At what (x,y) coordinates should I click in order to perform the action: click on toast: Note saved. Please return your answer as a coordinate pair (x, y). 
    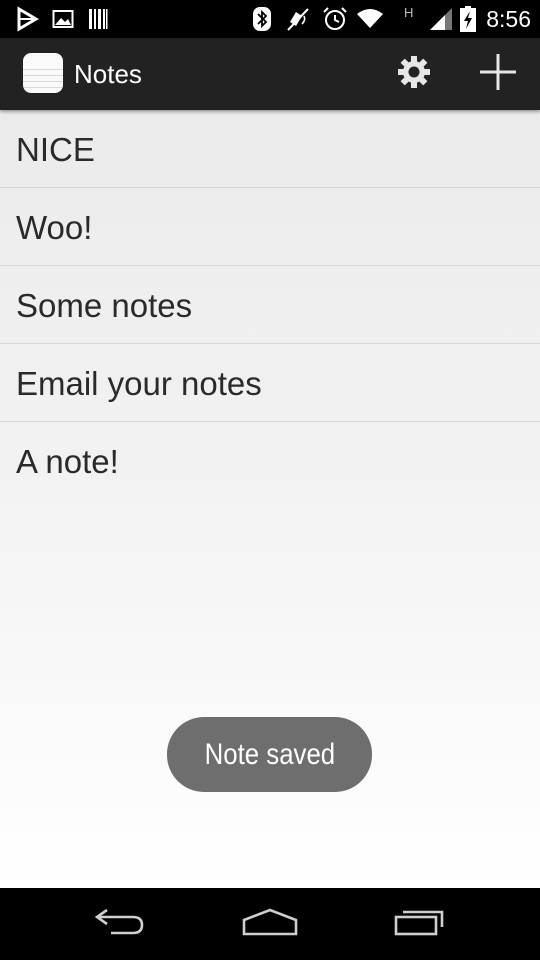
    Looking at the image, I should click on (269, 754).